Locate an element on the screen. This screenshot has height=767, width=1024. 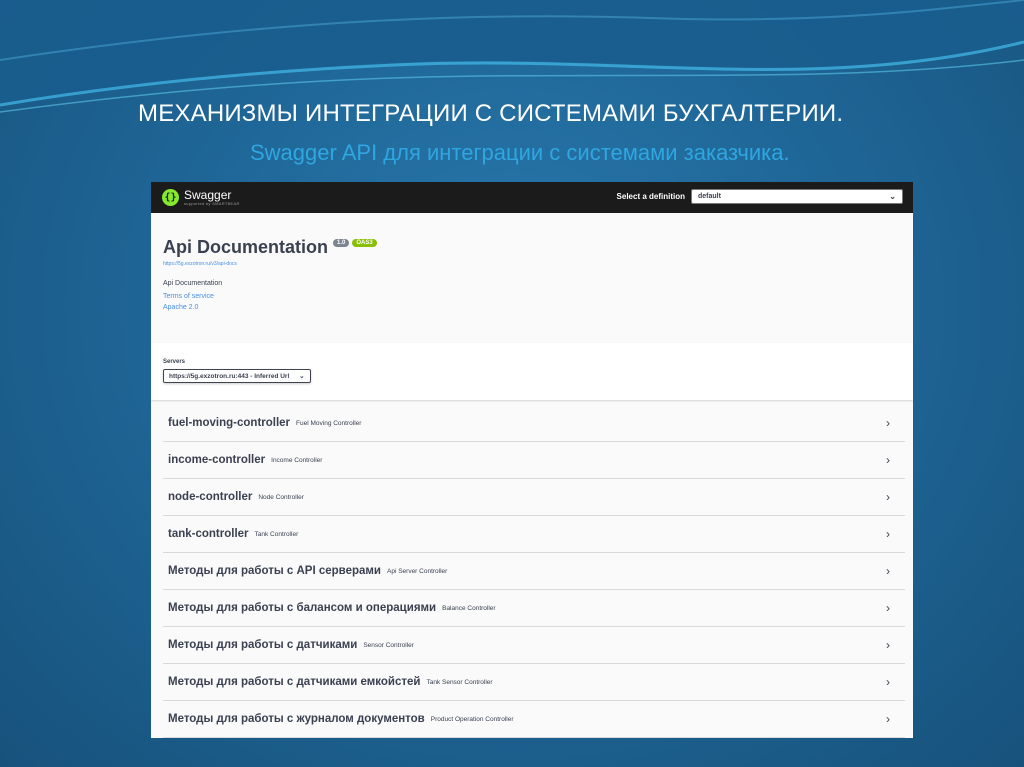
tag-name: fuel-moving-controller is located at coordinates (229, 423).